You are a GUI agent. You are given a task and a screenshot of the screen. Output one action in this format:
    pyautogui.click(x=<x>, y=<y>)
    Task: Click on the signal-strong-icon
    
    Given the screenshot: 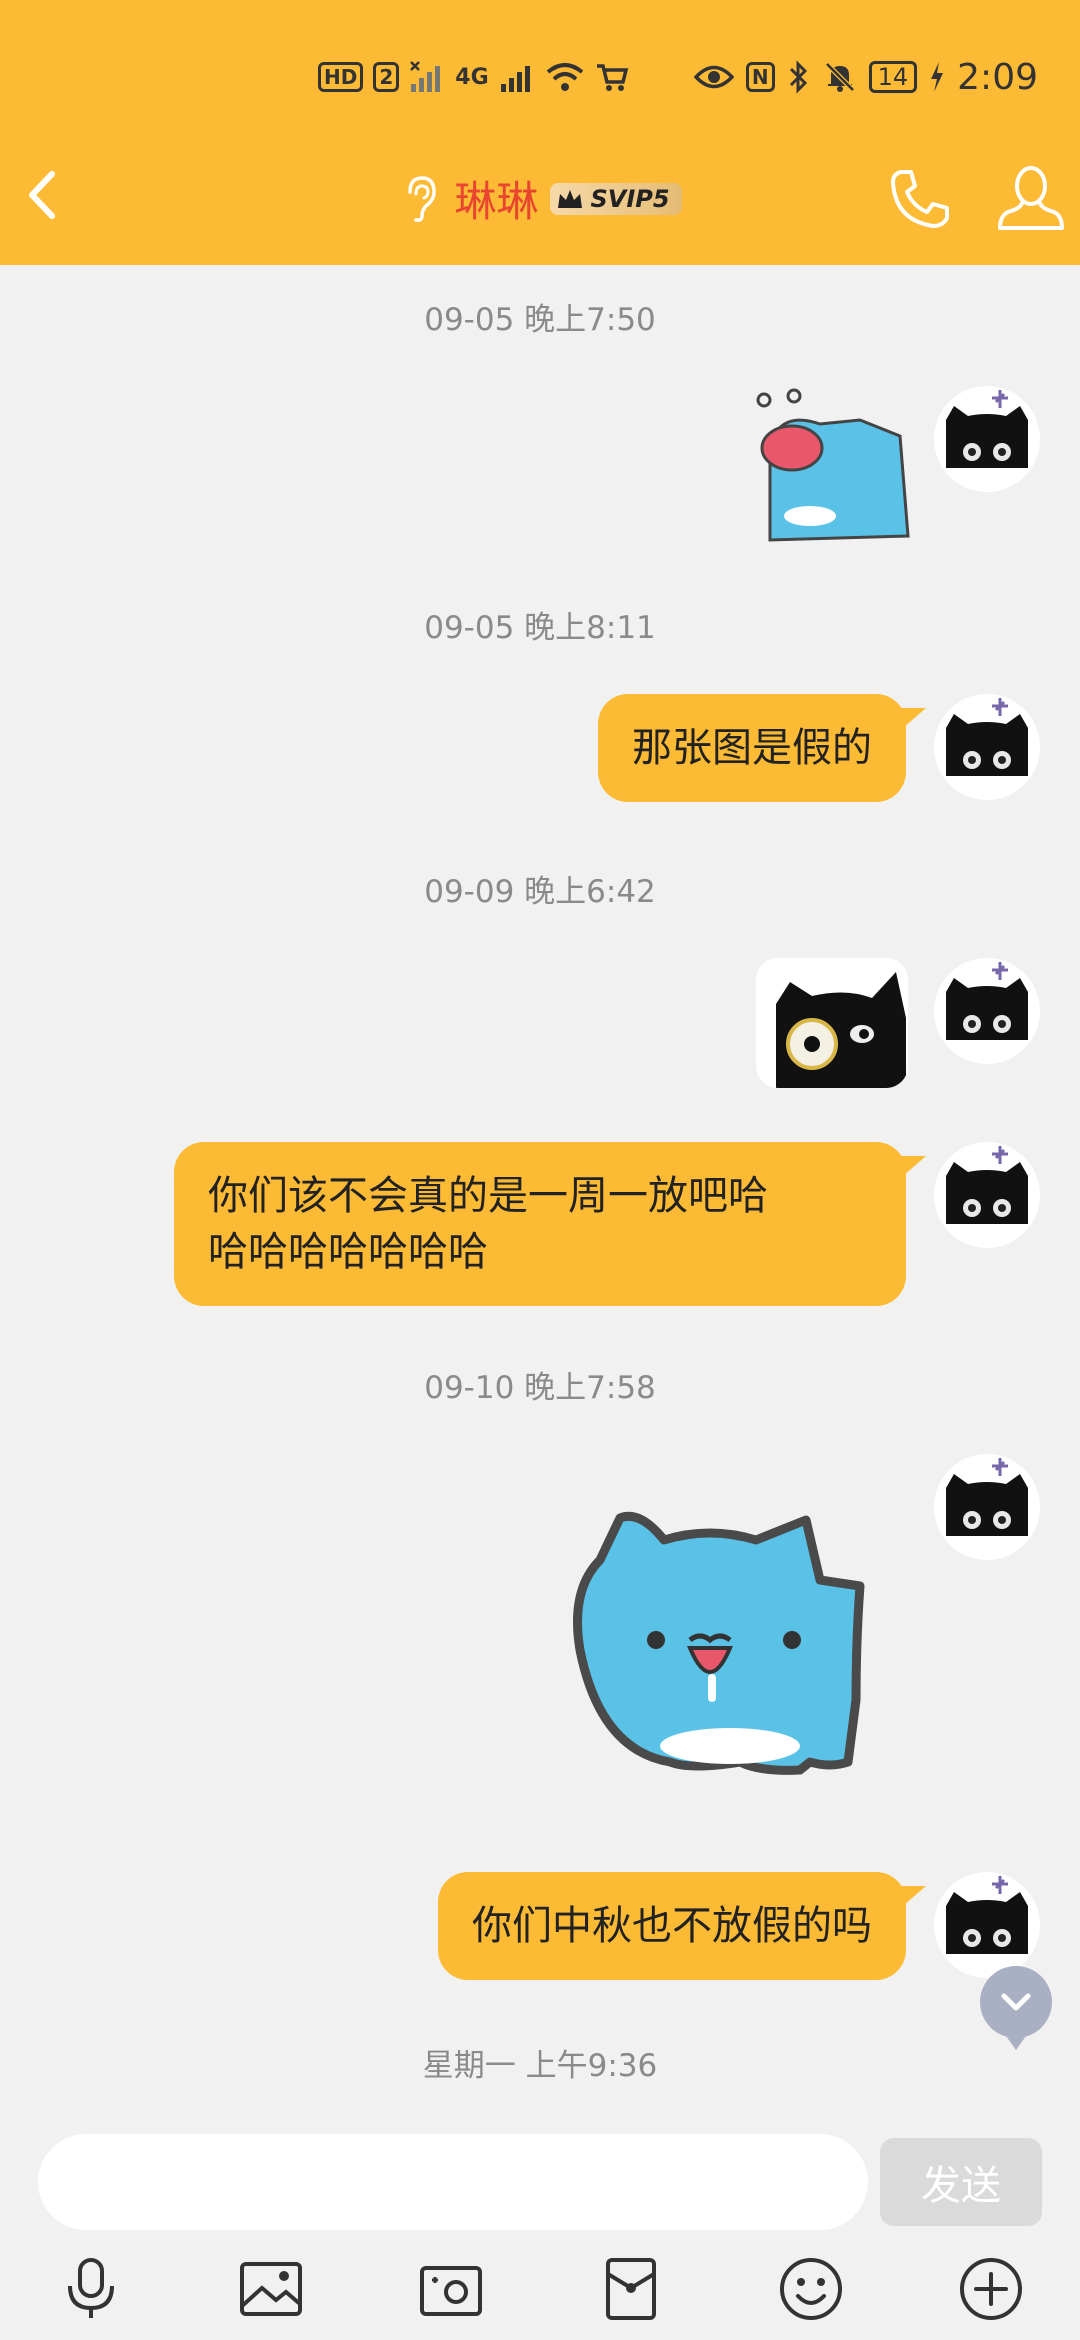 What is the action you would take?
    pyautogui.click(x=515, y=79)
    